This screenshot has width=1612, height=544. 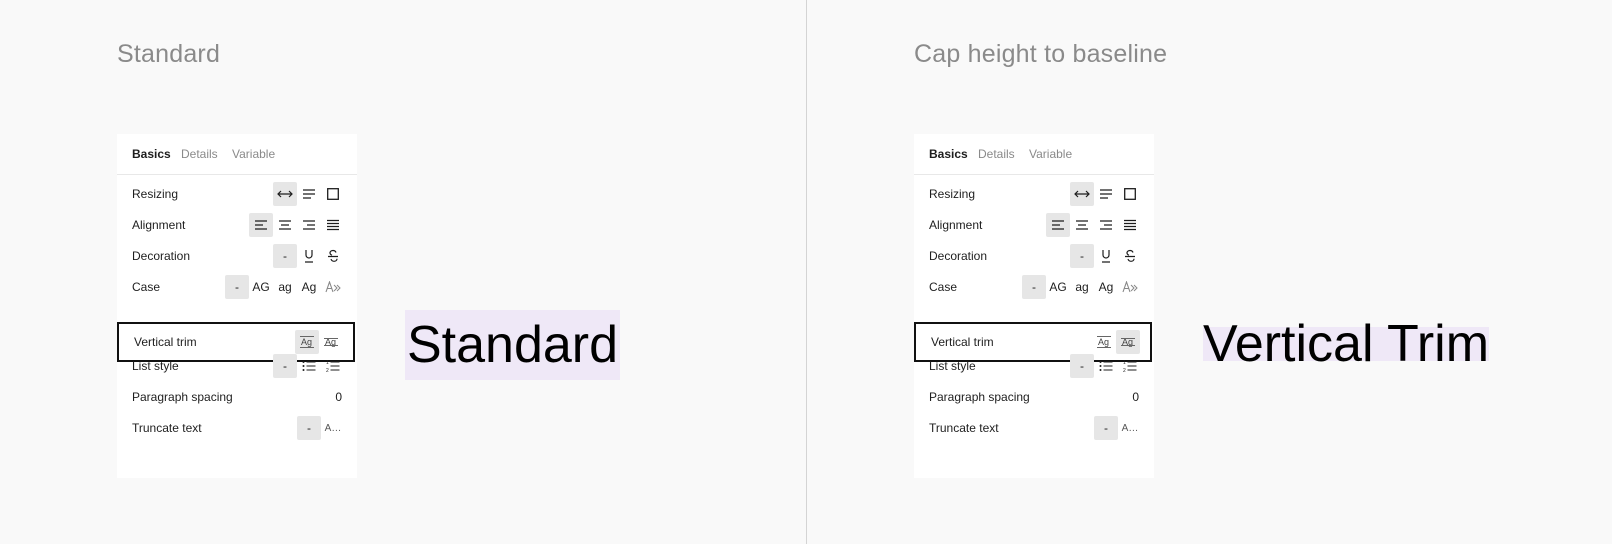 I want to click on section-title: Cap height to baseline, so click(x=1041, y=54).